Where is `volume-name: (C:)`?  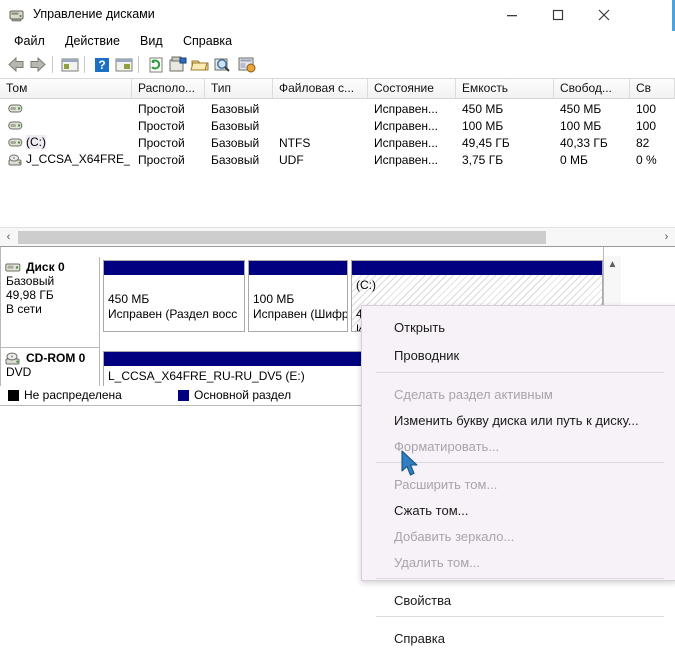
volume-name: (C:) is located at coordinates (36, 142).